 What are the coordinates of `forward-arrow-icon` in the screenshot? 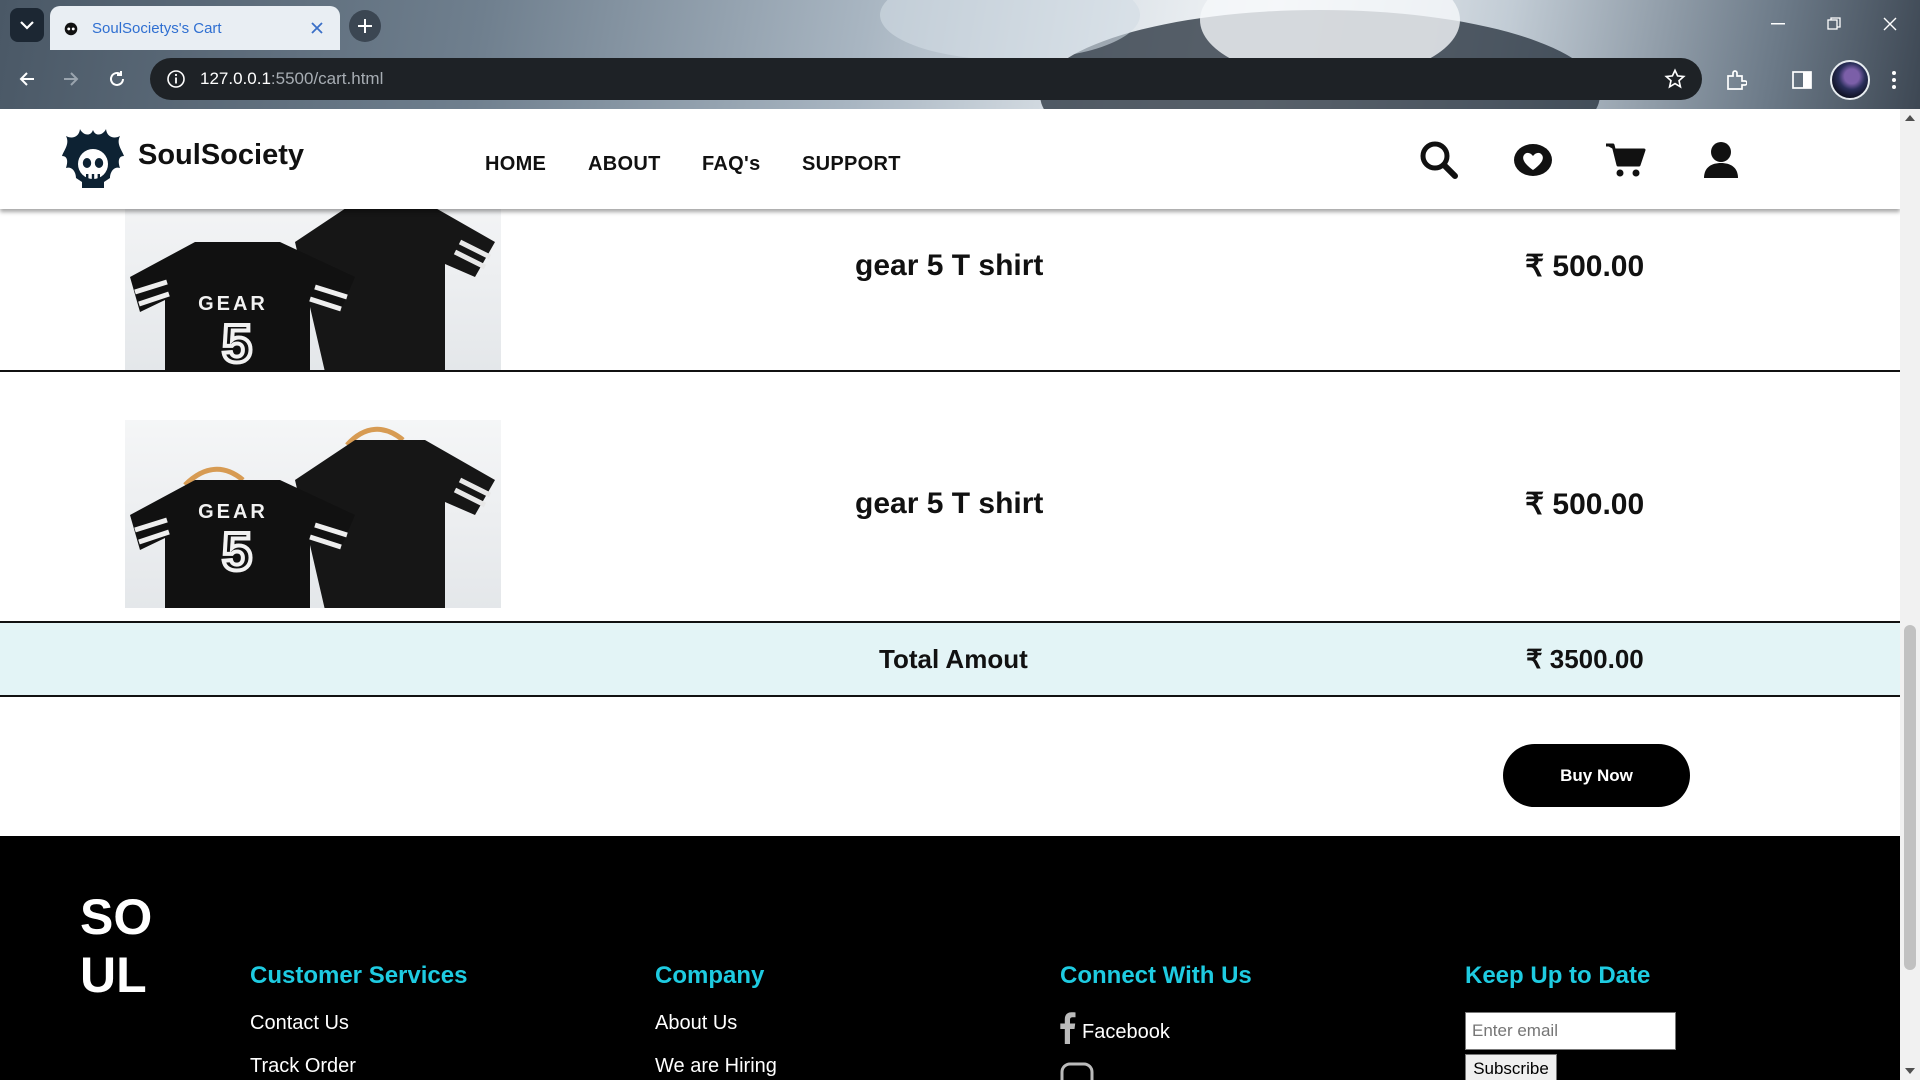 It's located at (71, 79).